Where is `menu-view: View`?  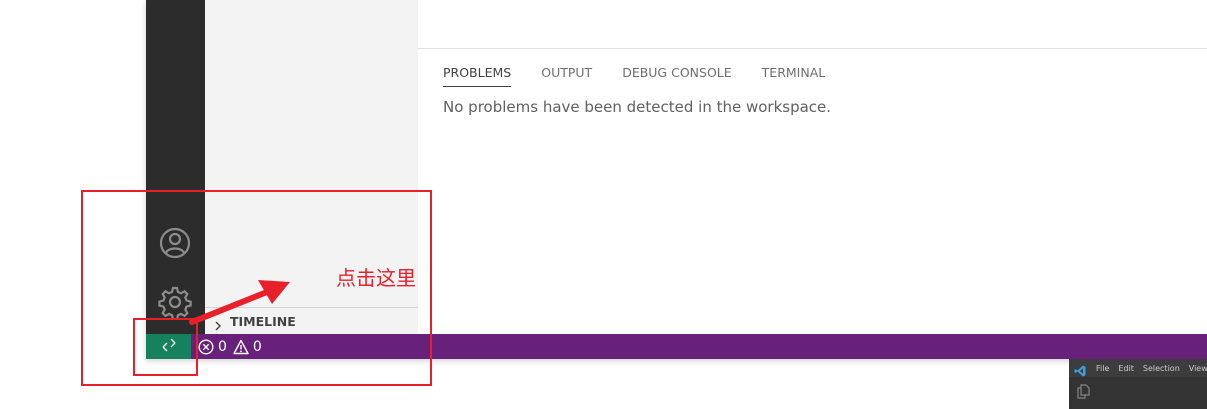 menu-view: View is located at coordinates (1198, 368).